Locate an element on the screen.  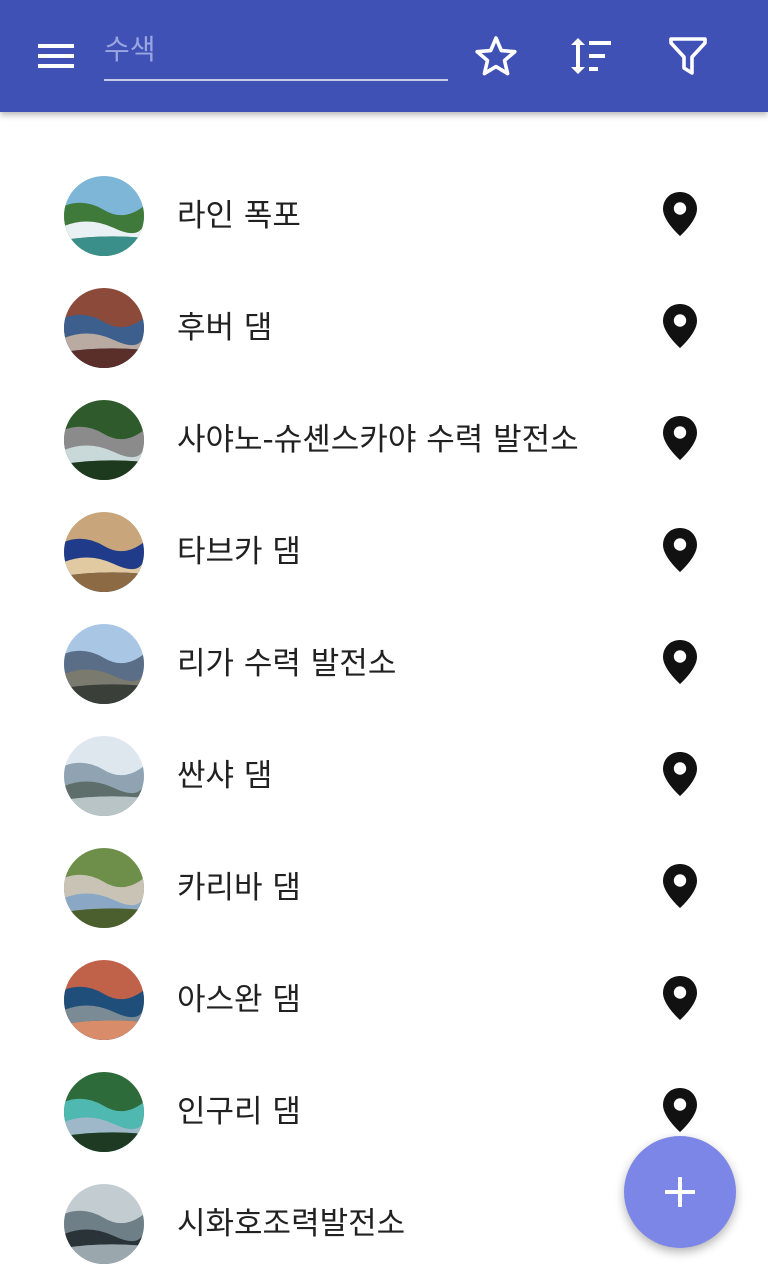
list-item: 리가 수력 발전소 is located at coordinates (384, 664).